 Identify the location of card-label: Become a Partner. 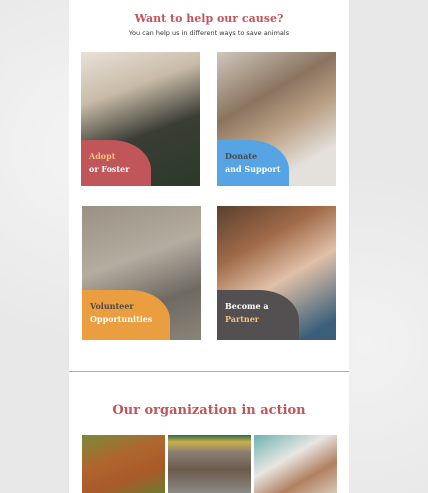
(258, 315).